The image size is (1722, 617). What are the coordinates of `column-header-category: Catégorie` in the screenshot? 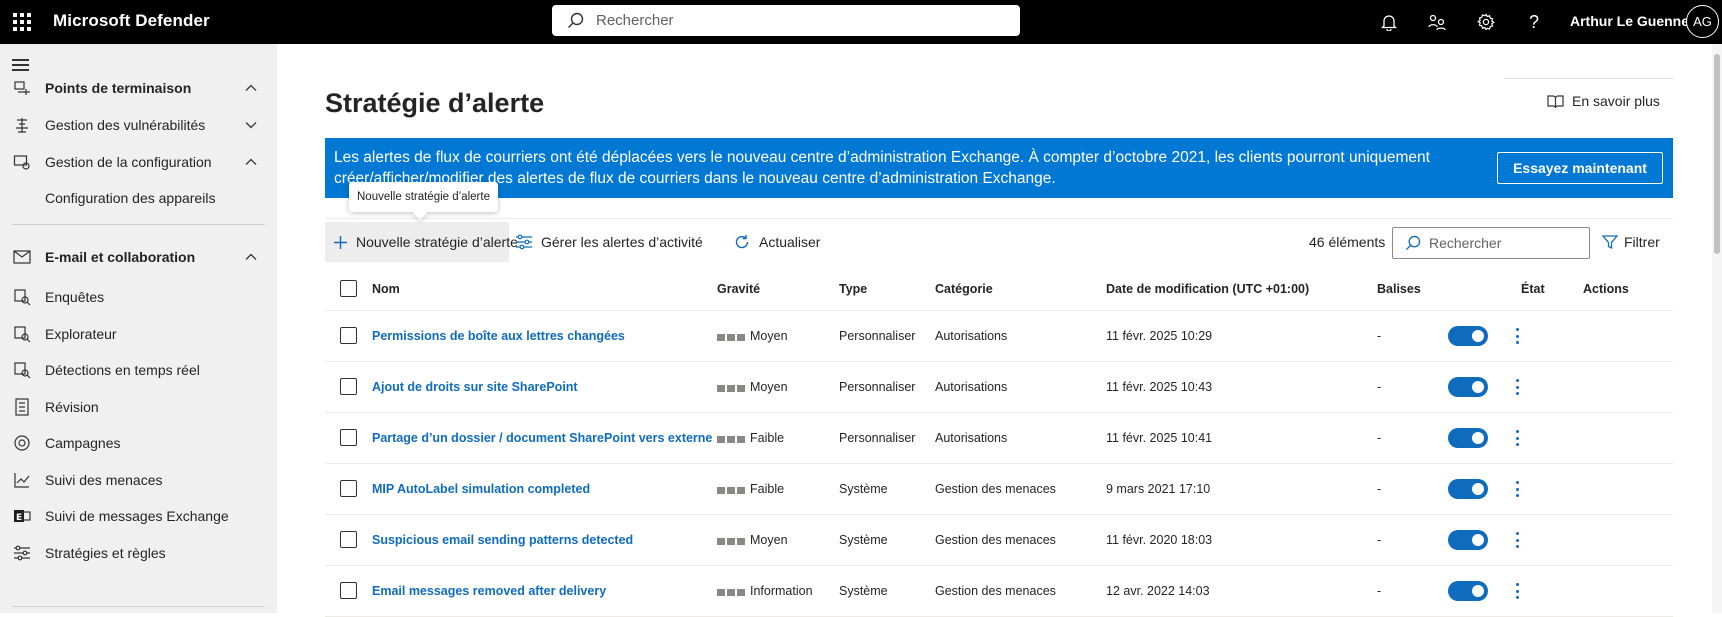 It's located at (964, 289).